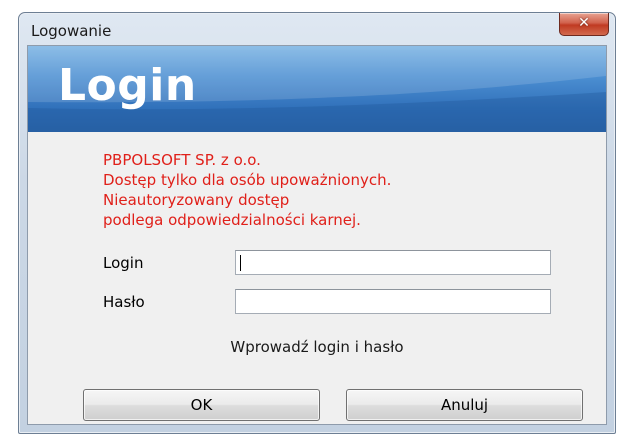 This screenshot has width=629, height=439. Describe the element at coordinates (393, 301) in the screenshot. I see `password-input` at that location.